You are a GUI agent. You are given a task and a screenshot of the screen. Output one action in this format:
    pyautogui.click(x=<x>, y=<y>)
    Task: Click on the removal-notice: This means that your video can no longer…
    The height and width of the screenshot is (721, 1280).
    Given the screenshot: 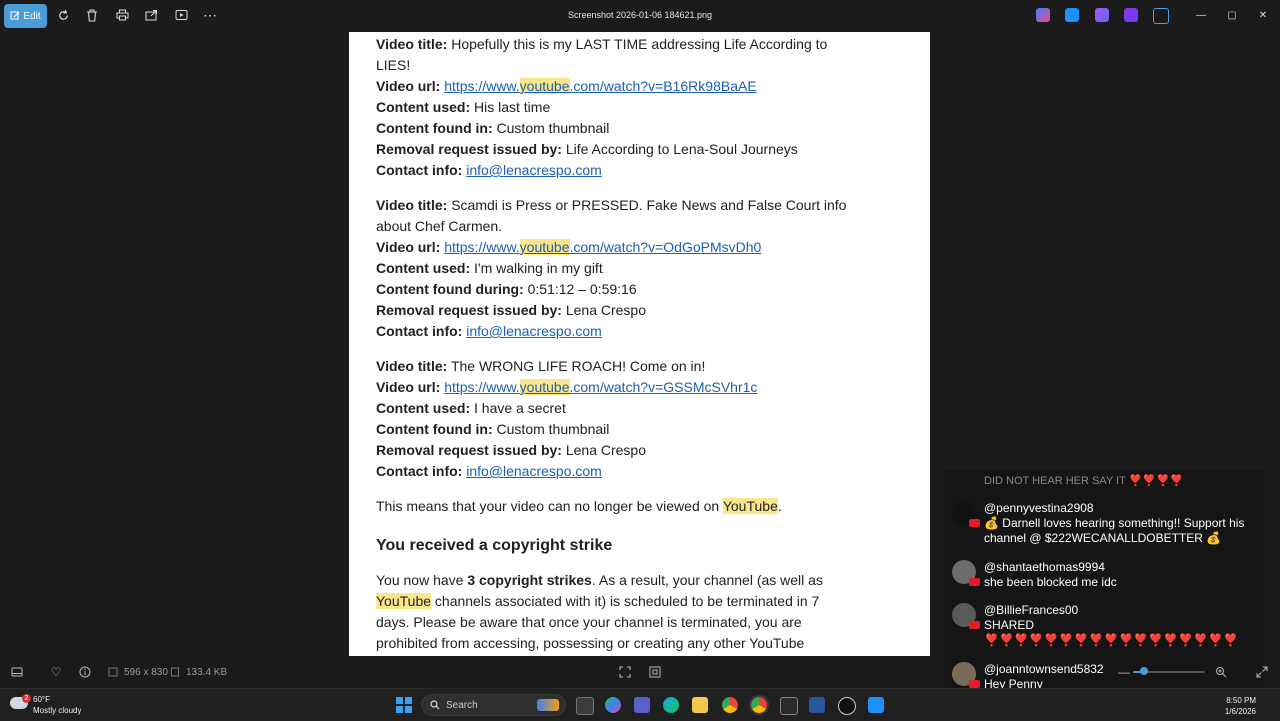 What is the action you would take?
    pyautogui.click(x=616, y=506)
    